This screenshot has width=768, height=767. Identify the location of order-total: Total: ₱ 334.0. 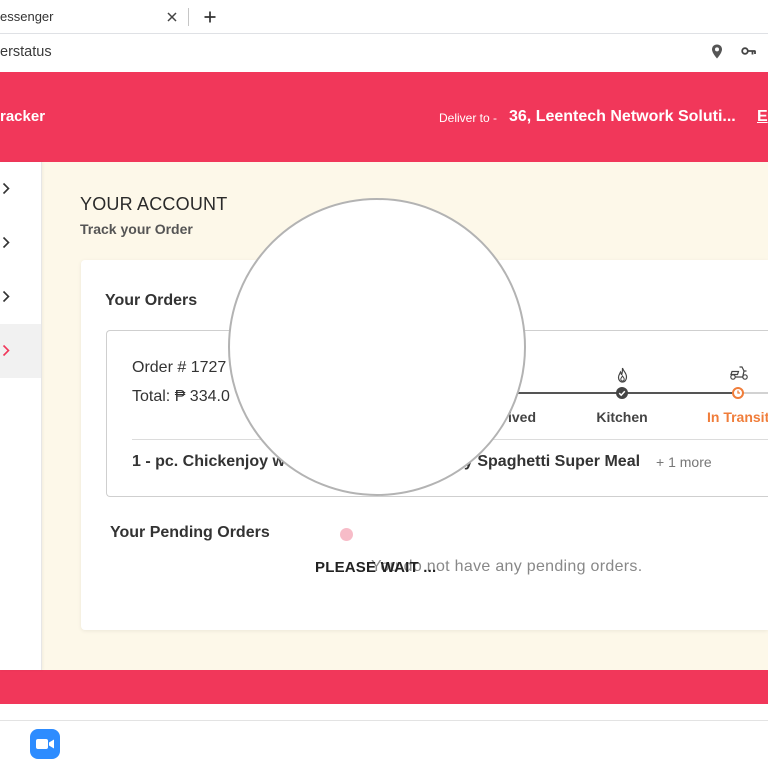
(181, 396).